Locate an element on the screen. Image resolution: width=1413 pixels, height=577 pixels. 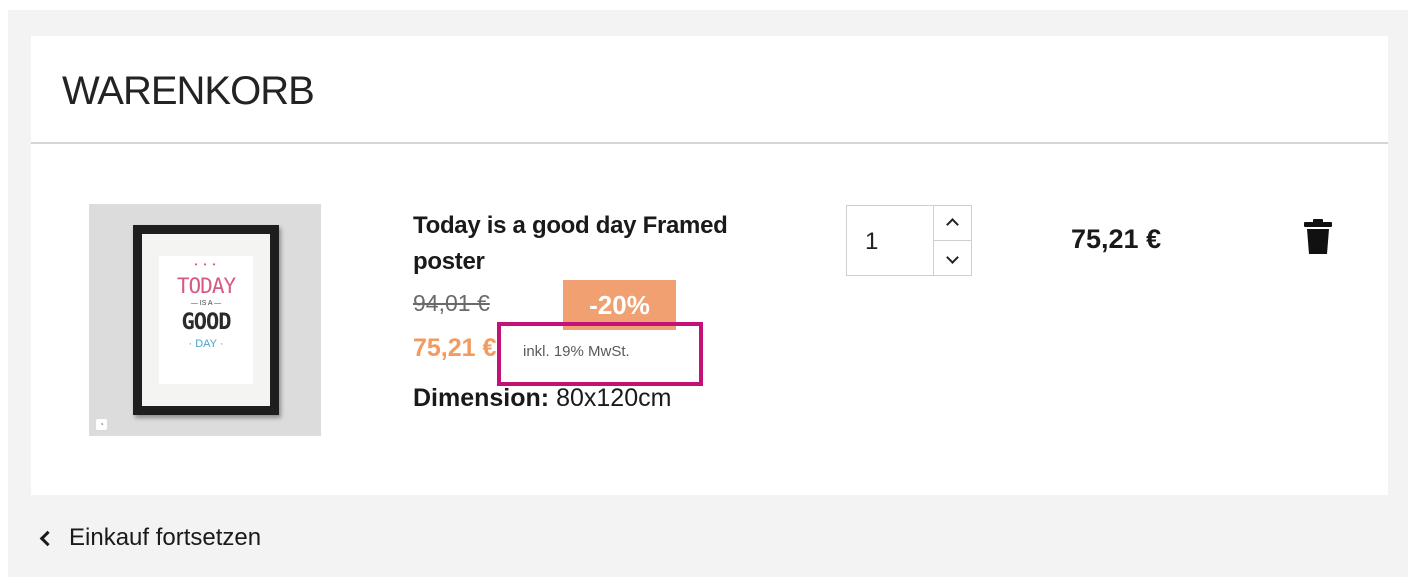
quantity-stepper: 1 is located at coordinates (909, 240).